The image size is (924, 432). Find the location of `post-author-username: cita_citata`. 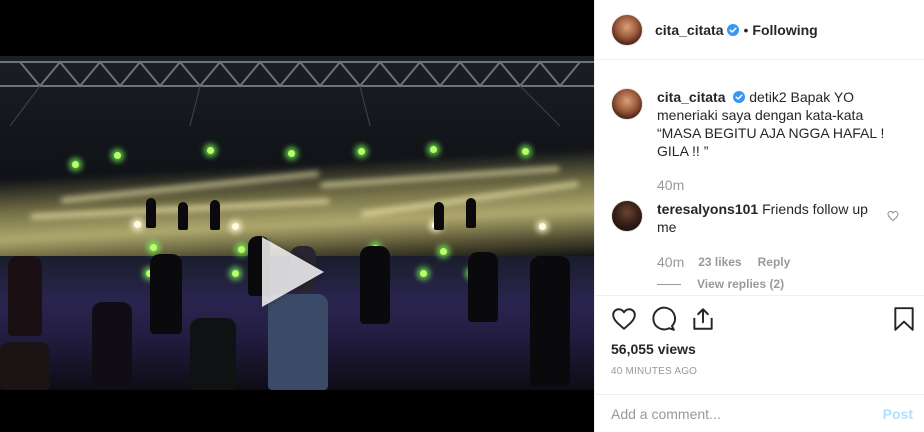

post-author-username: cita_citata is located at coordinates (689, 30).